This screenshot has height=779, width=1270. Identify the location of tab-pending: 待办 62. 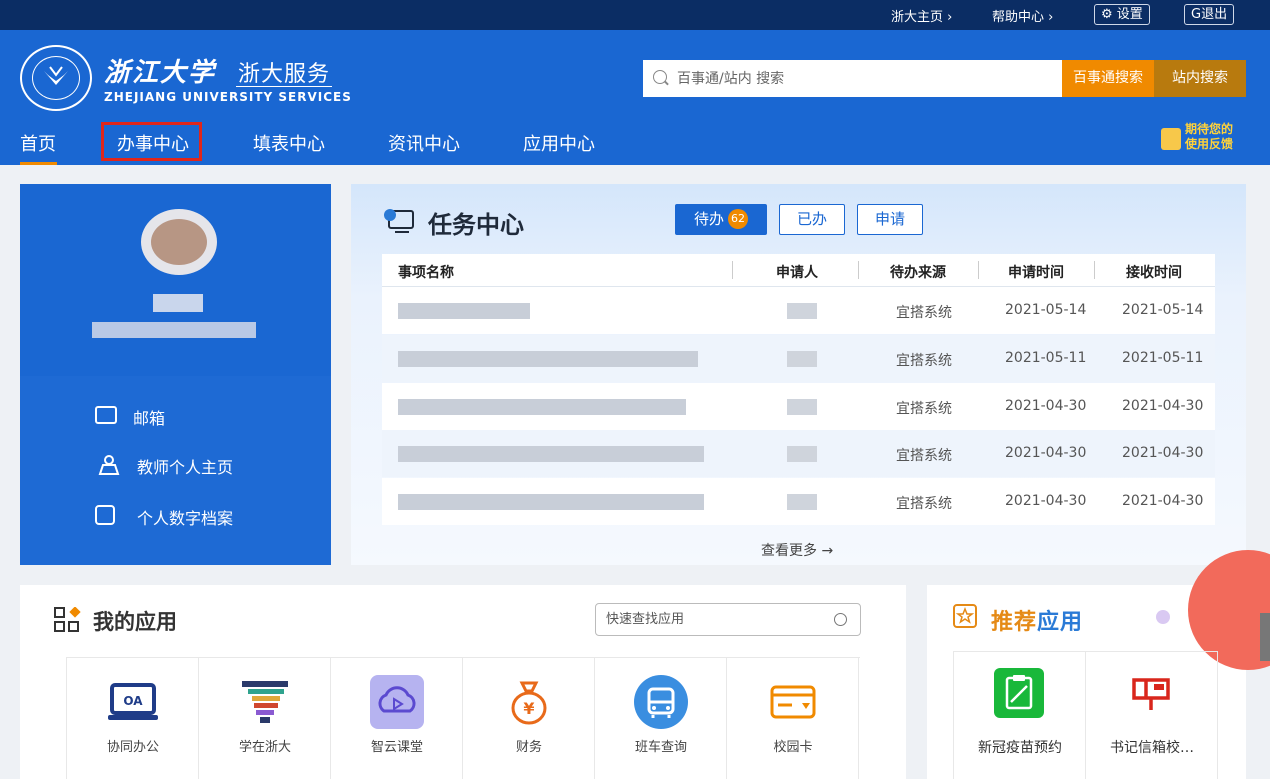
(721, 219).